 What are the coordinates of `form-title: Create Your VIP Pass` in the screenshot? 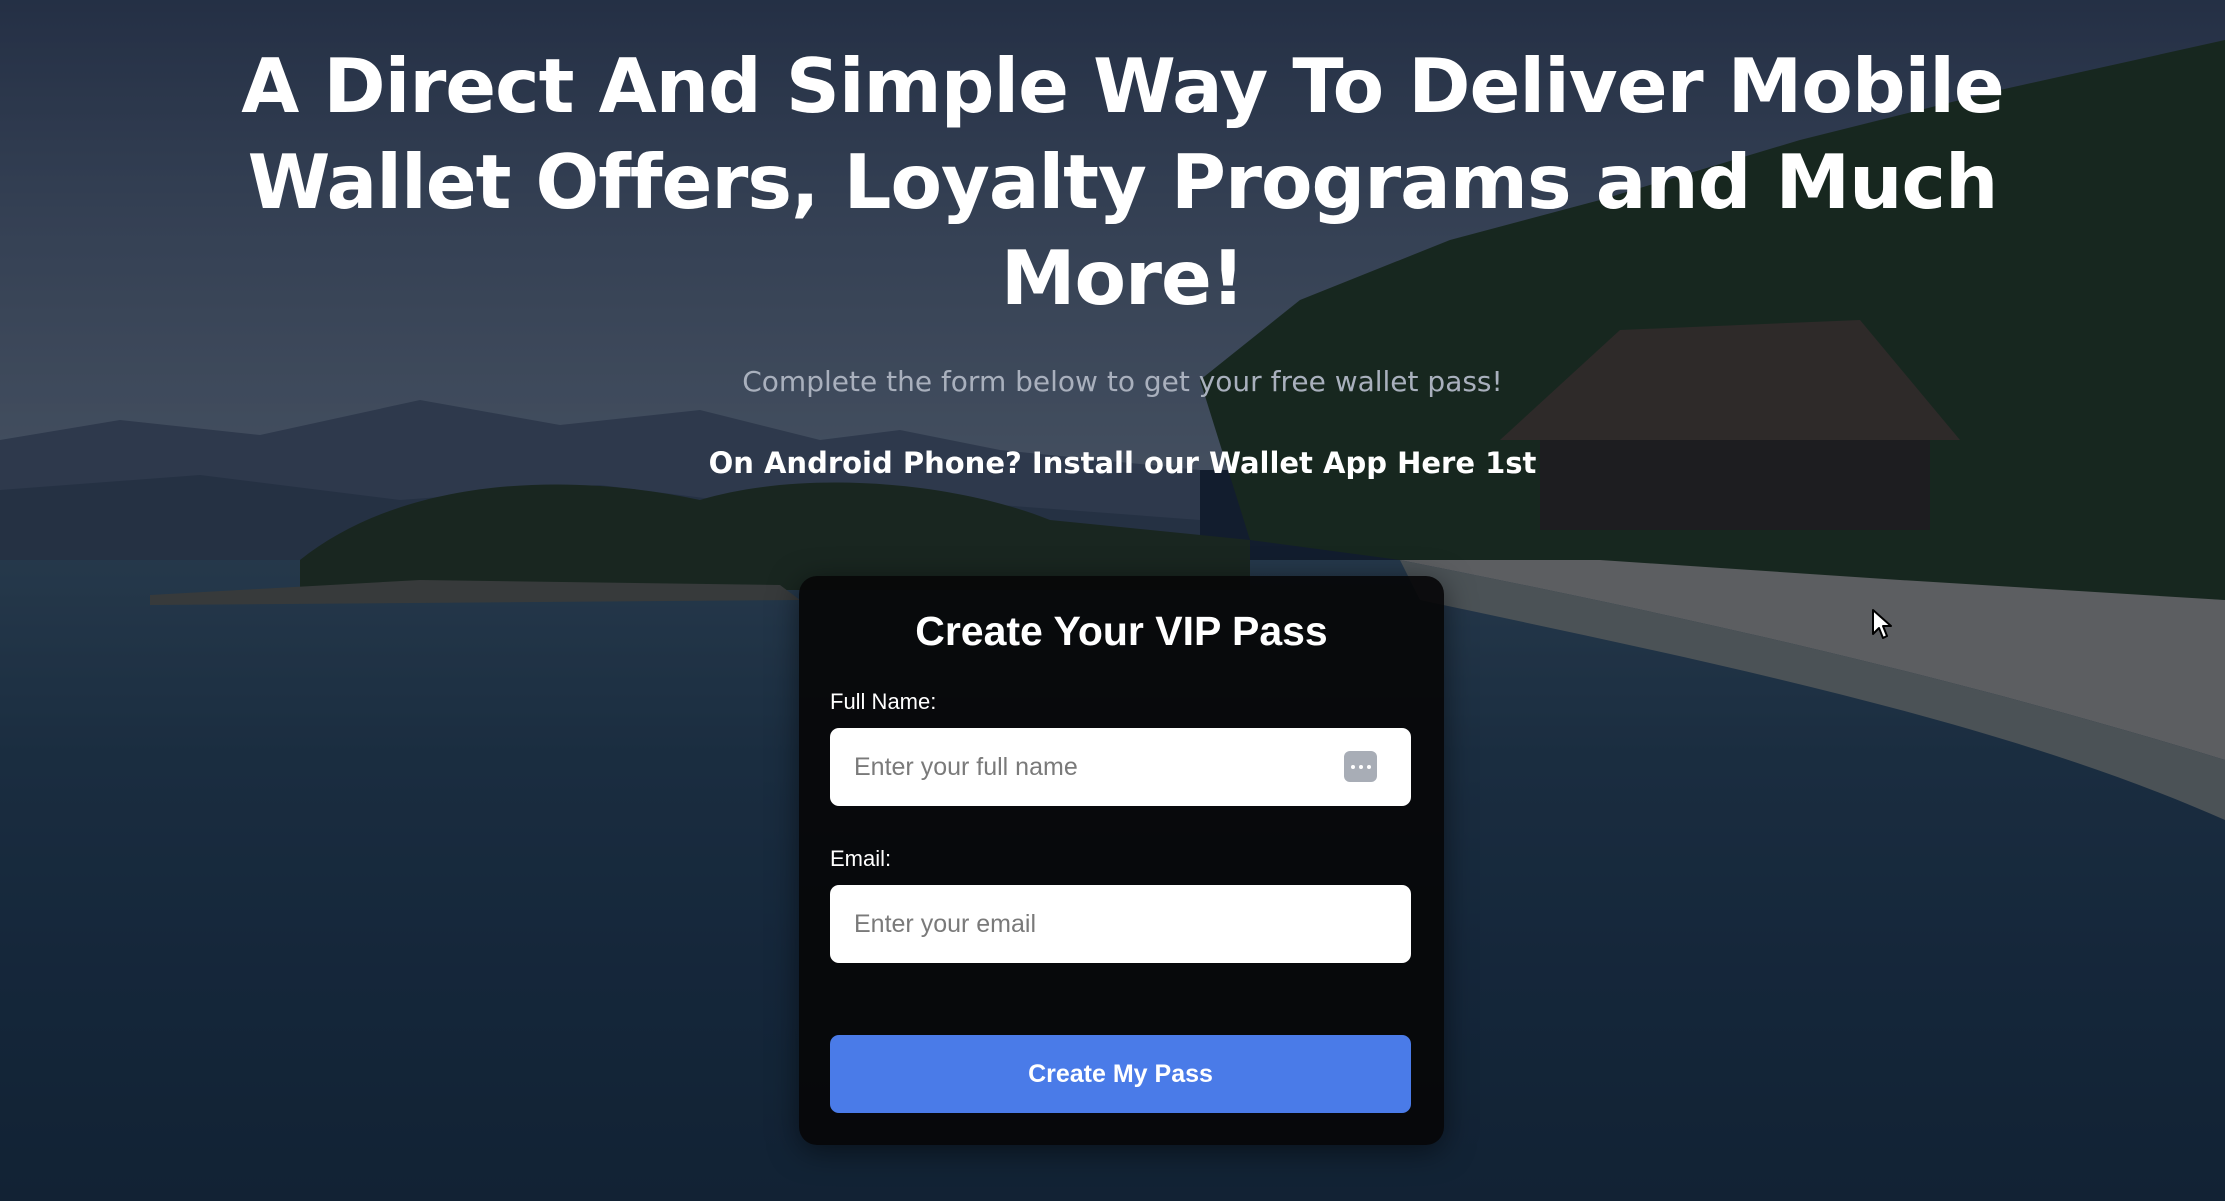 It's located at (1121, 631).